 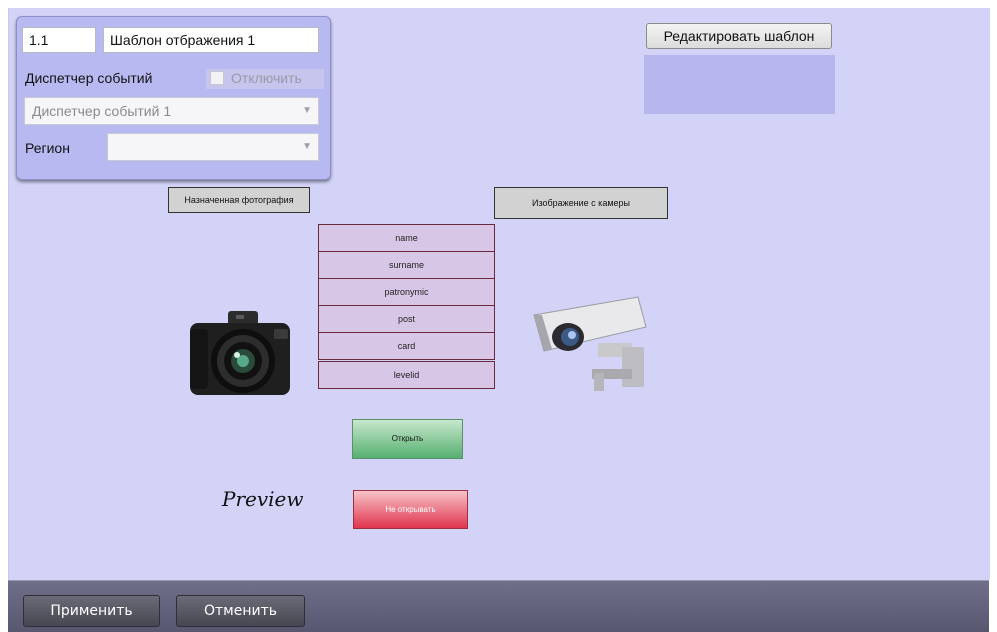 What do you see at coordinates (739, 84) in the screenshot?
I see `edit-template-area` at bounding box center [739, 84].